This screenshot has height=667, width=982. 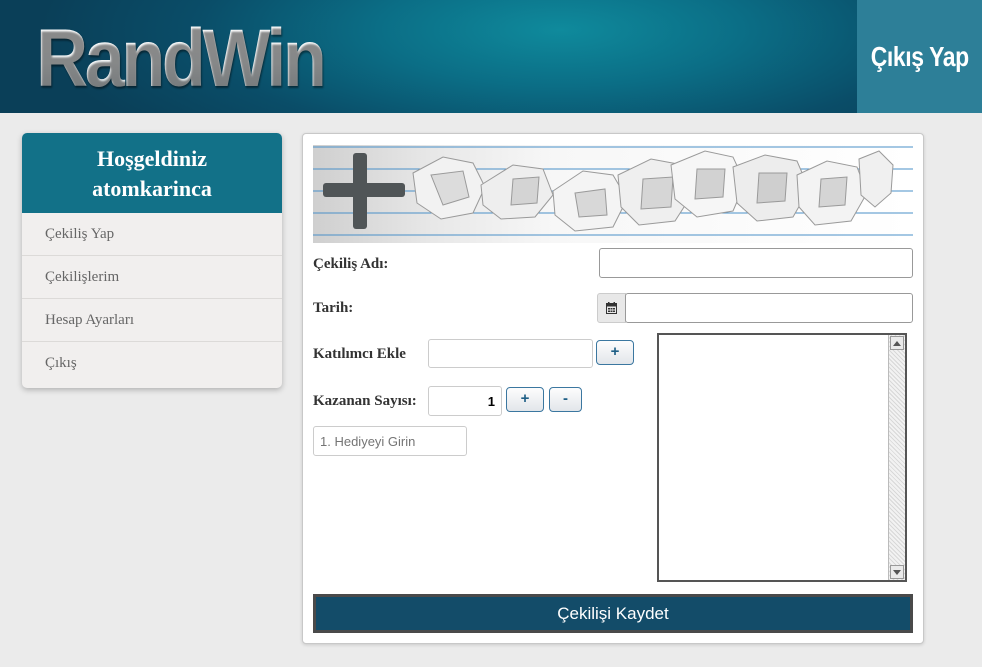 I want to click on sidebar-item-hesap-ayarlari: Hesap Ayarları, so click(x=152, y=320).